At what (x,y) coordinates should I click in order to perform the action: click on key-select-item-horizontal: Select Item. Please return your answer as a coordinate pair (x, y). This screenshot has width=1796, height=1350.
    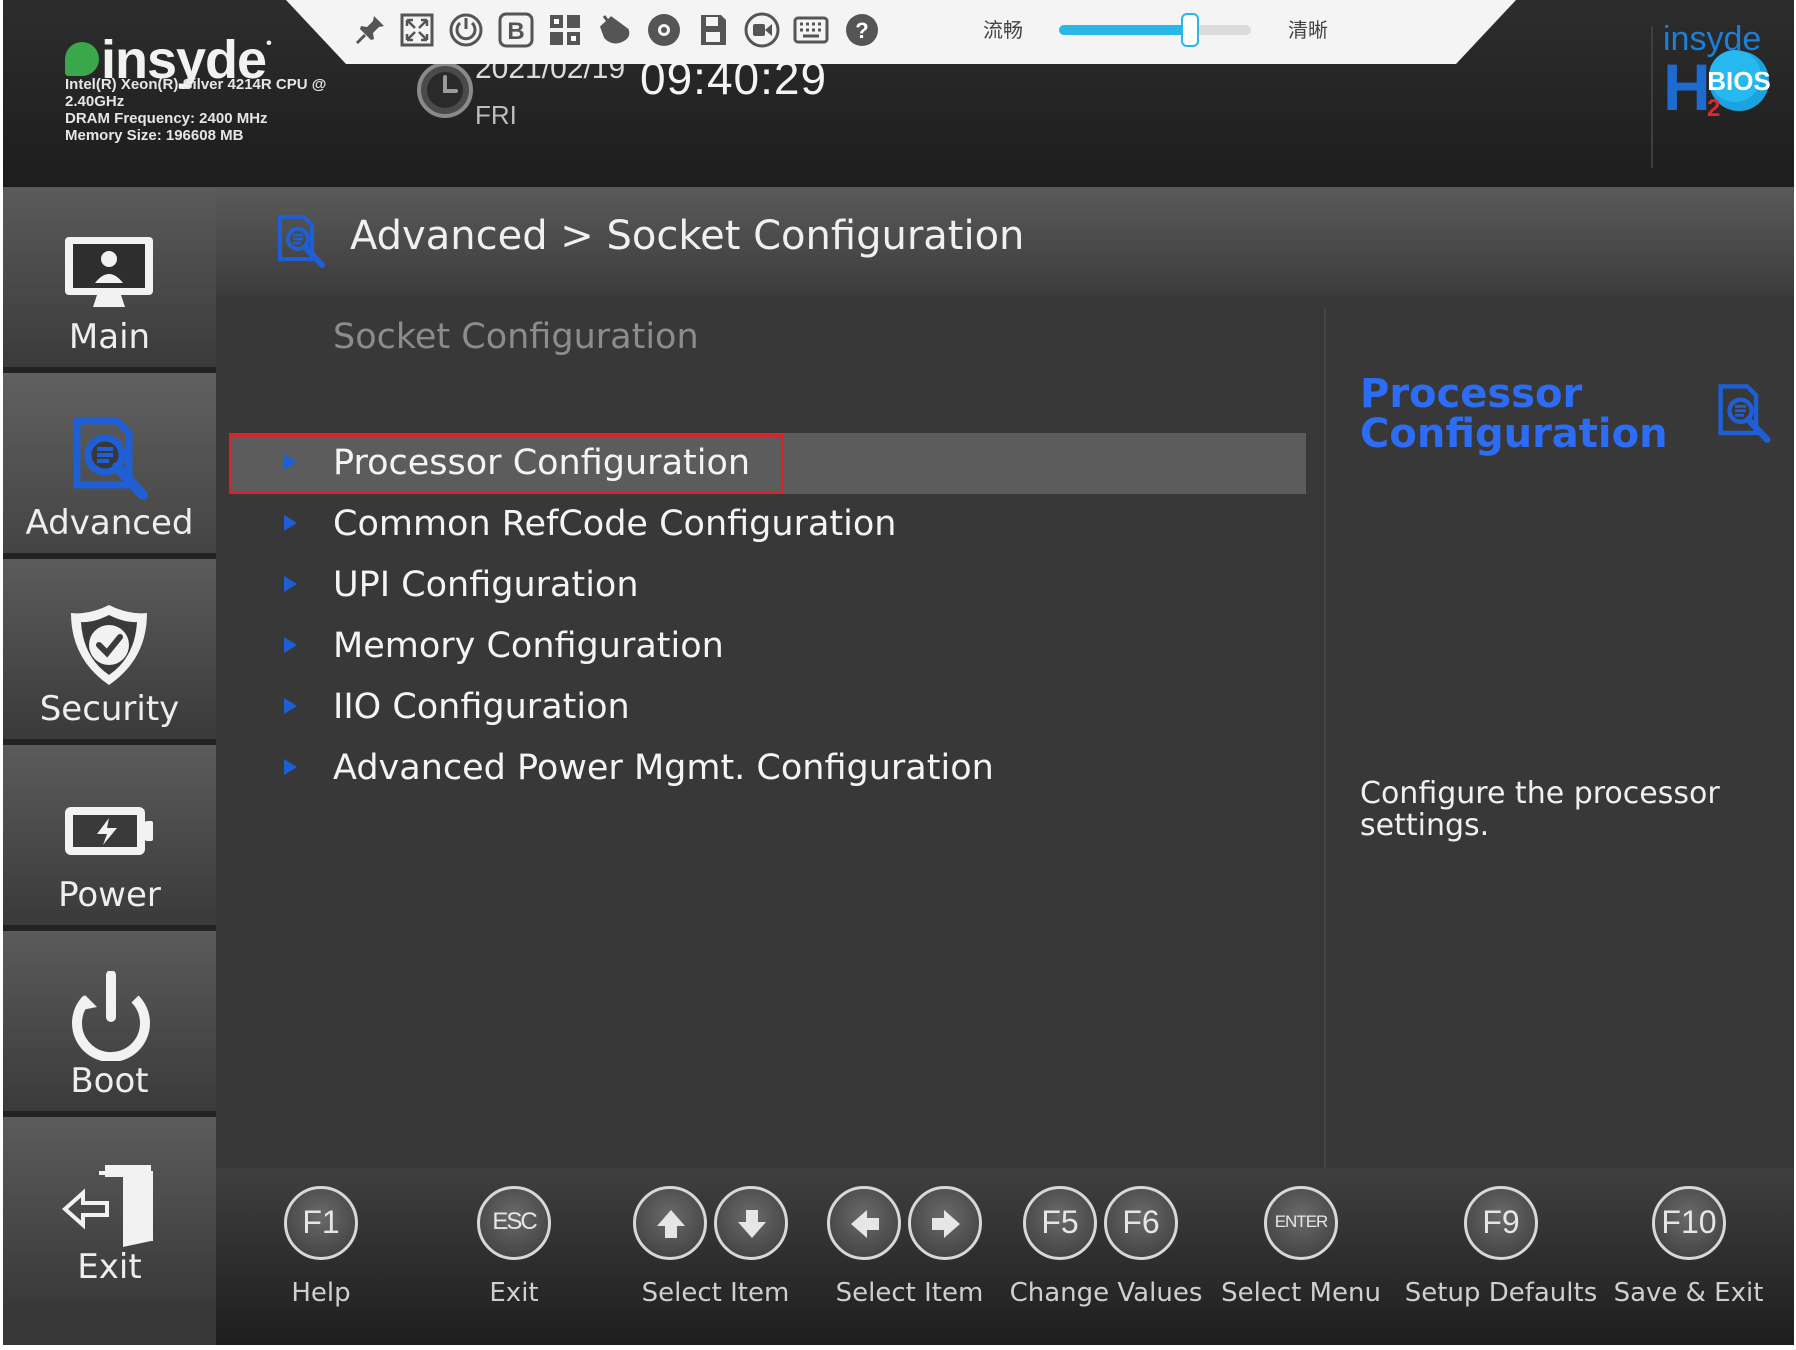
    Looking at the image, I should click on (909, 1261).